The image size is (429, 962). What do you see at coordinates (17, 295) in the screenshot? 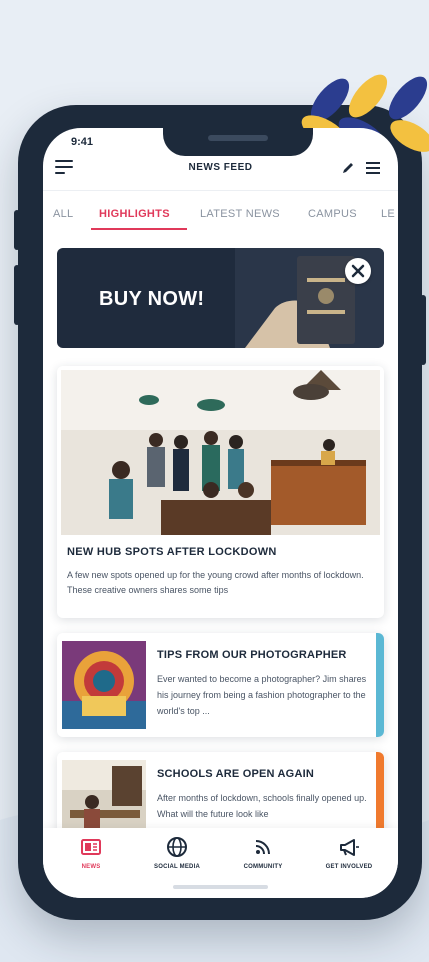
I see `volume-down-button` at bounding box center [17, 295].